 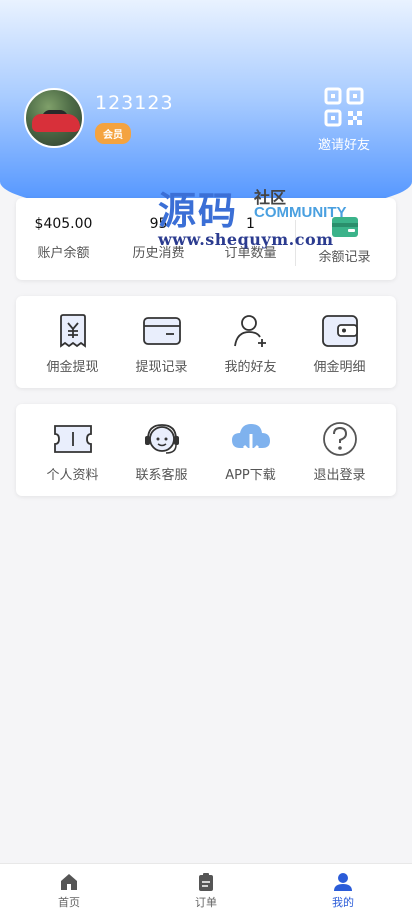 I want to click on menu-logout: 退出登录, so click(x=339, y=451).